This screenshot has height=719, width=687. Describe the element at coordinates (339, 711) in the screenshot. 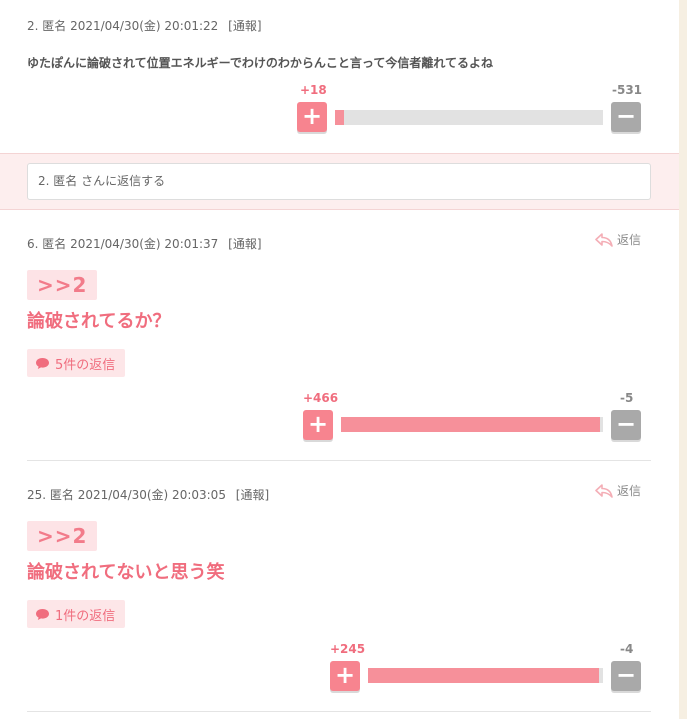

I see `comment-divider` at that location.